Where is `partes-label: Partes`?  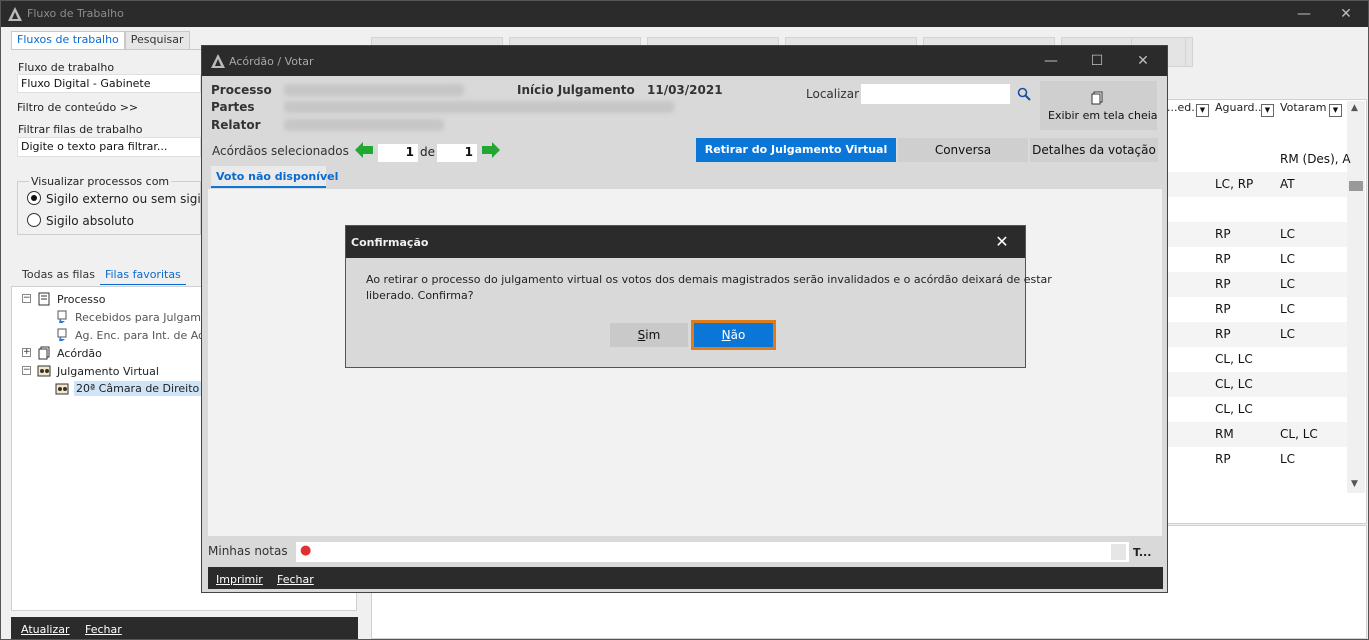 partes-label: Partes is located at coordinates (233, 107).